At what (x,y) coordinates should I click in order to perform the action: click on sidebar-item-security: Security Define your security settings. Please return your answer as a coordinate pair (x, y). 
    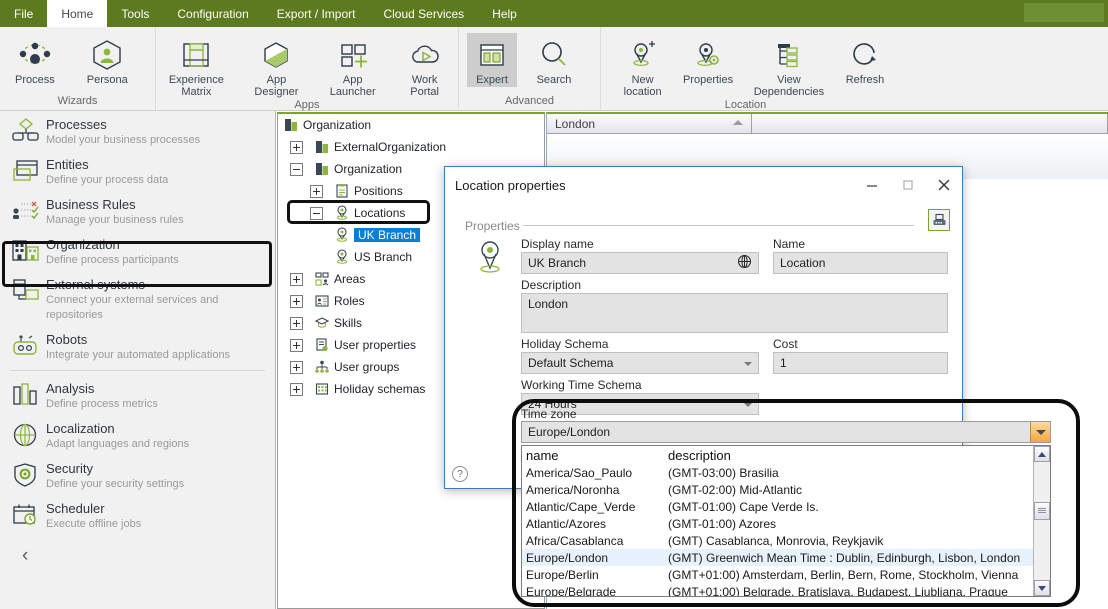
    Looking at the image, I should click on (137, 475).